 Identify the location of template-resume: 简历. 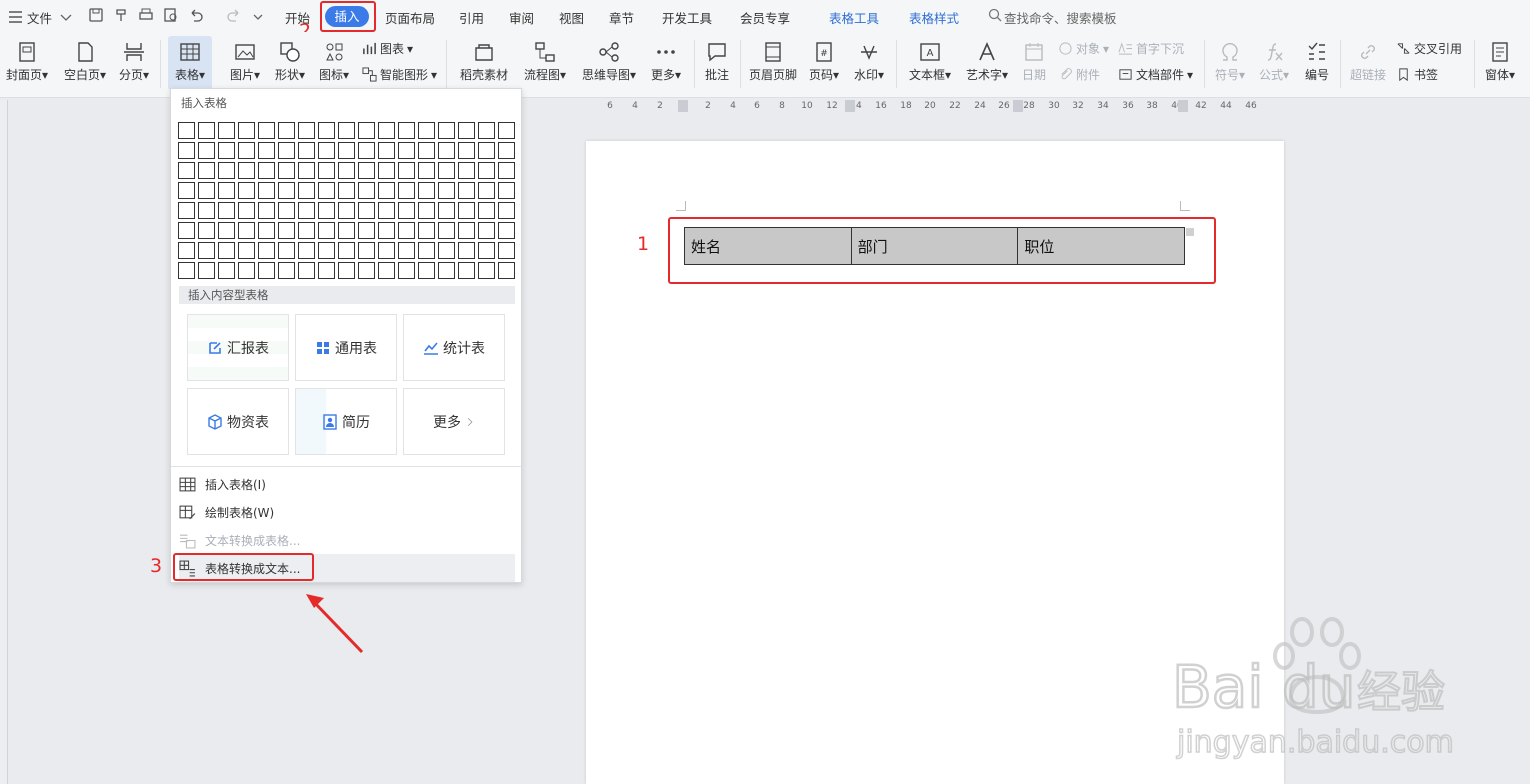
(346, 421).